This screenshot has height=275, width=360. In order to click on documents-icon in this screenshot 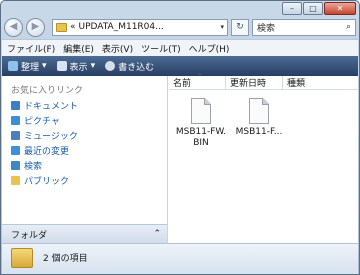, I will do `click(15, 105)`.